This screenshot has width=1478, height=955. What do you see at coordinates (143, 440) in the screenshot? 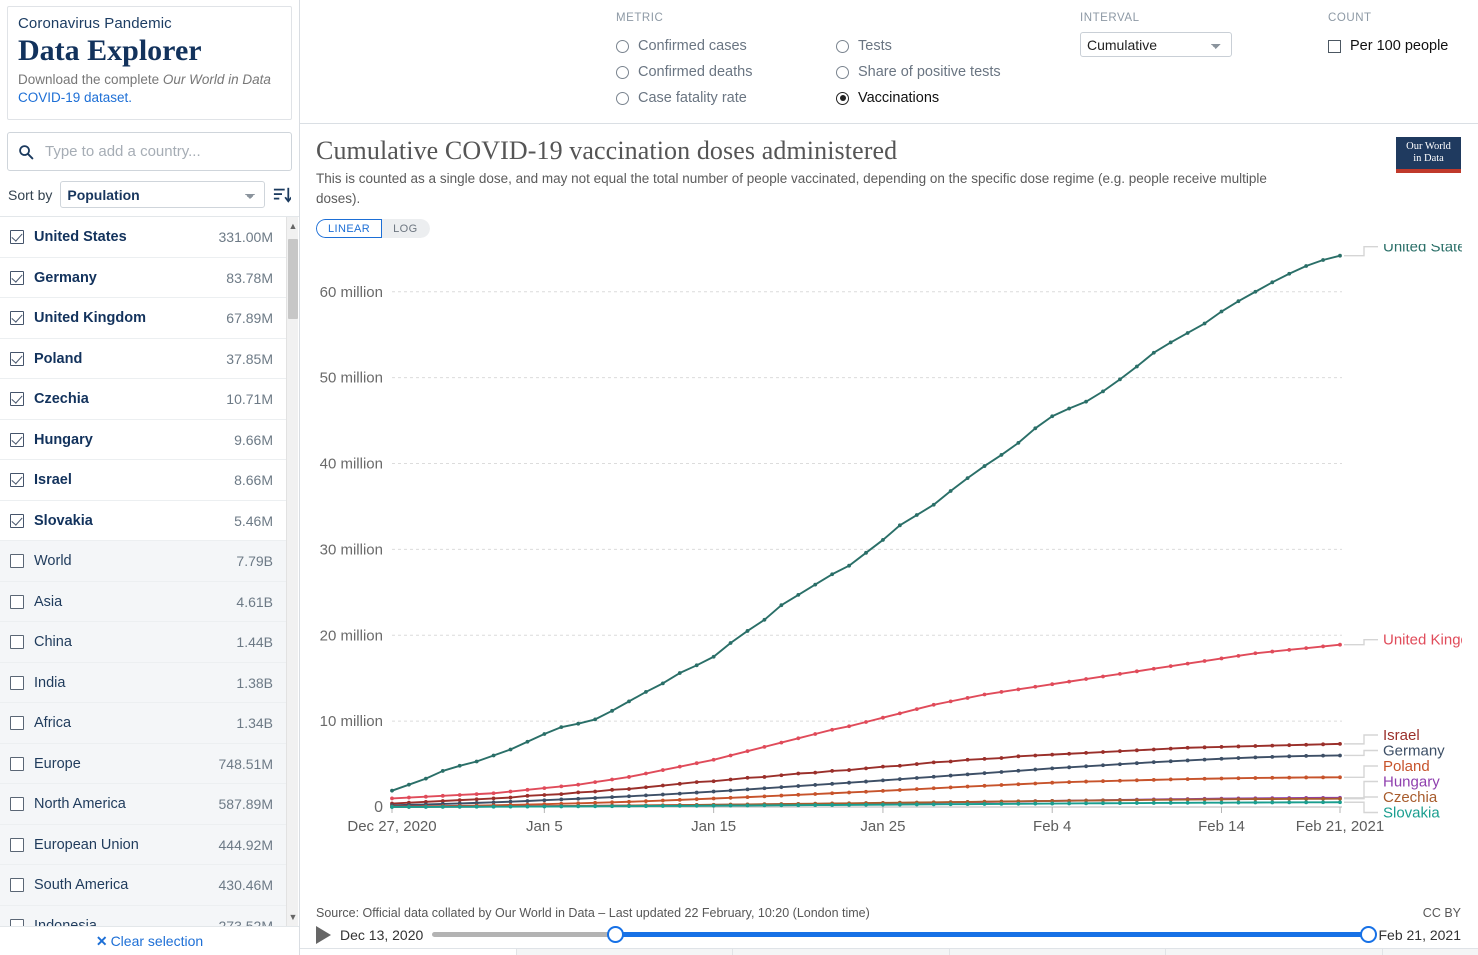
I see `country-row: Hungary 9.66M` at bounding box center [143, 440].